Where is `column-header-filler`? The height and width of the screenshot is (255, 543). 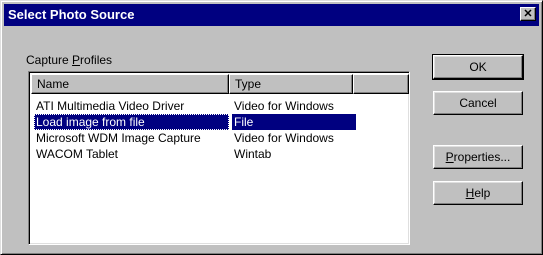 column-header-filler is located at coordinates (381, 84).